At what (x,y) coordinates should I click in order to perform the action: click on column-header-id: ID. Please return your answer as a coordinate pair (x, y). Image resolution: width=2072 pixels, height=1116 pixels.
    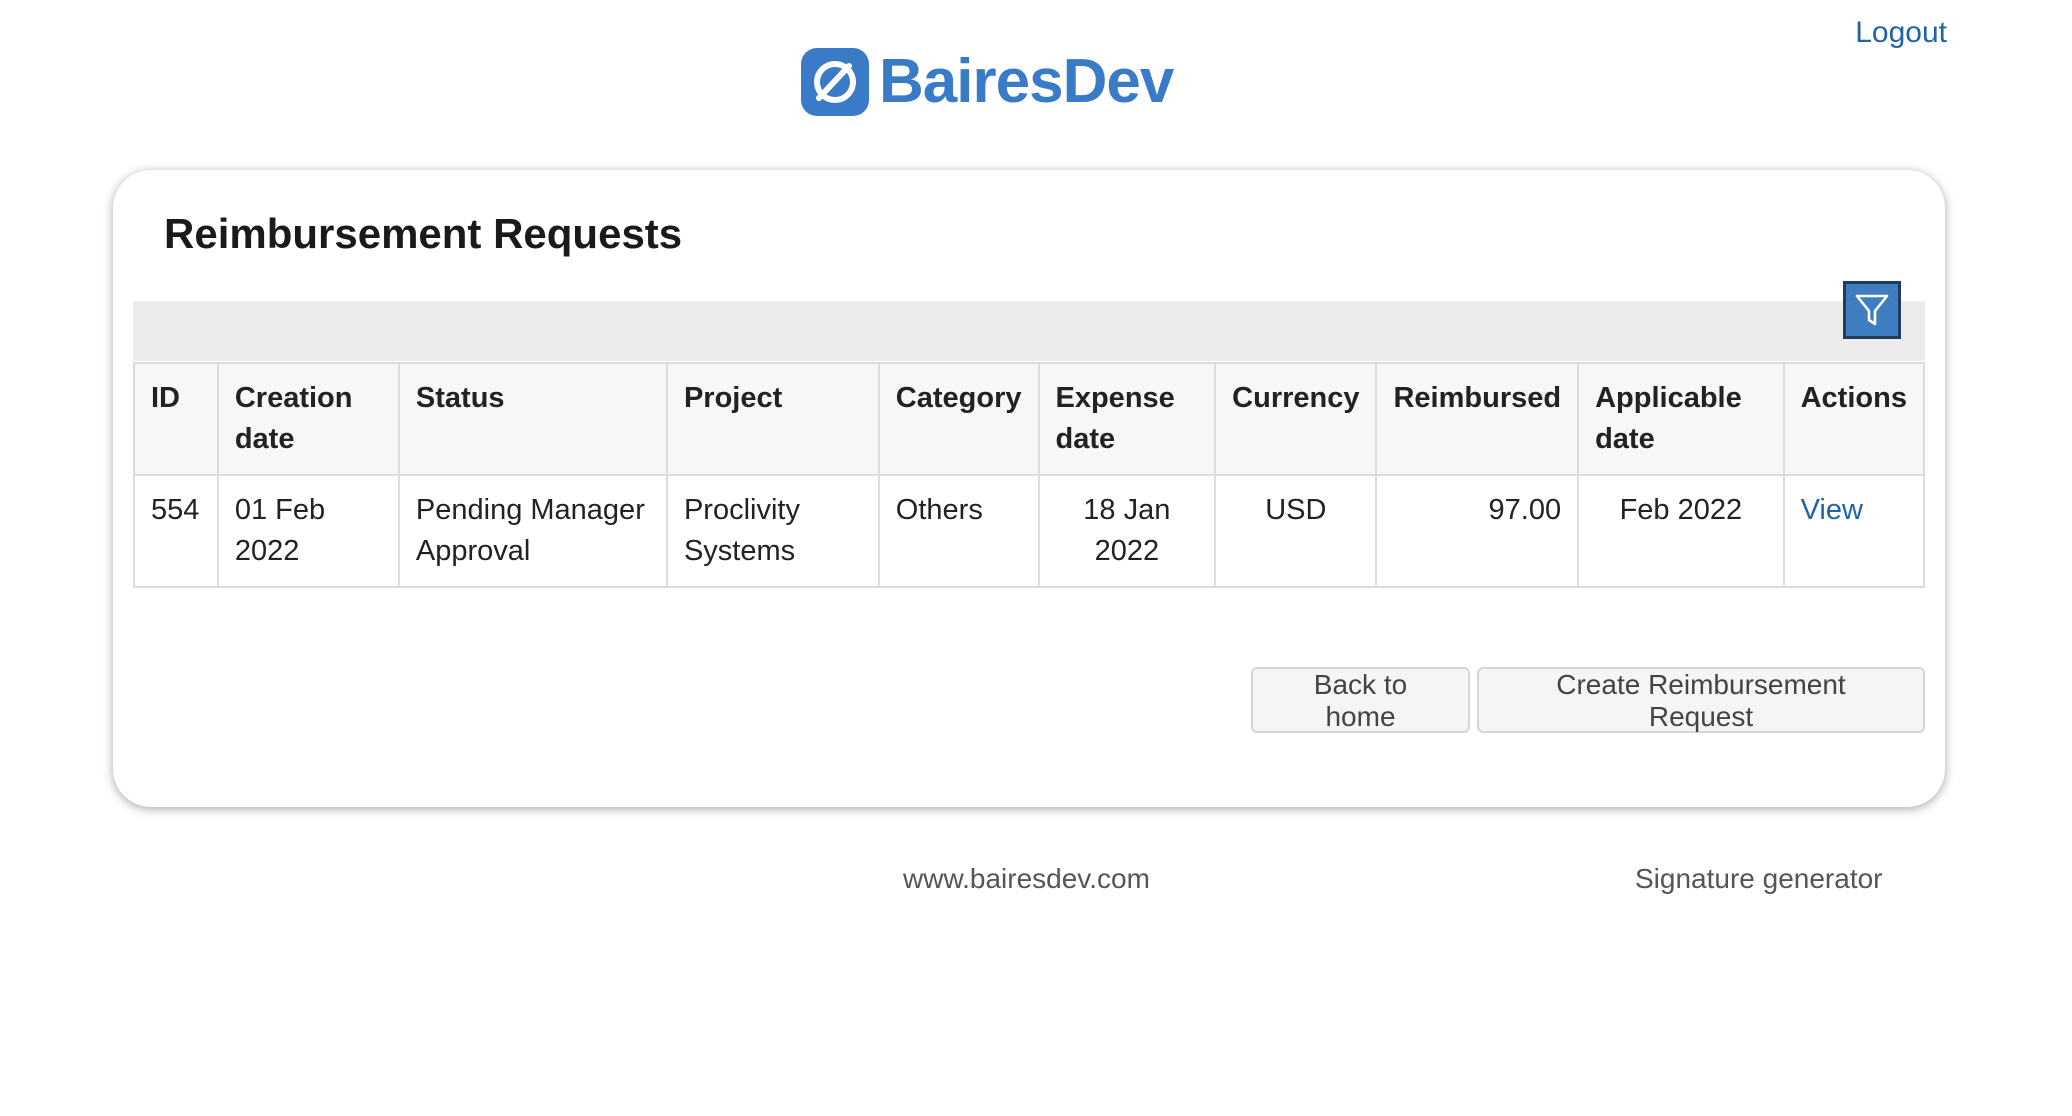
    Looking at the image, I should click on (176, 419).